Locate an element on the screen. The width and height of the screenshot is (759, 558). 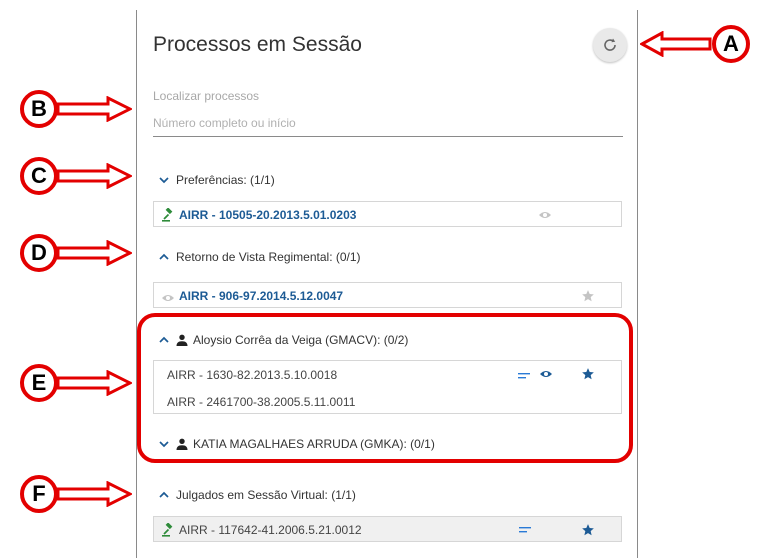
process-link: AIRR - 906-97.2014.5.12.0047 is located at coordinates (261, 296).